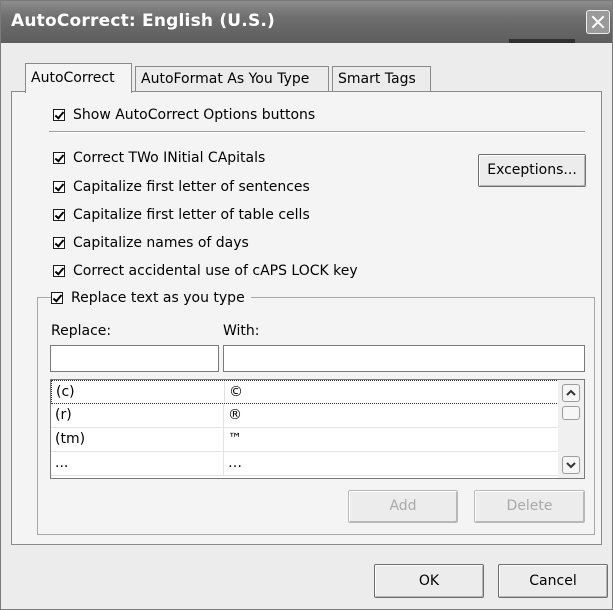 The image size is (613, 610). I want to click on option-label: Capitalize first letter of sentences, so click(191, 187).